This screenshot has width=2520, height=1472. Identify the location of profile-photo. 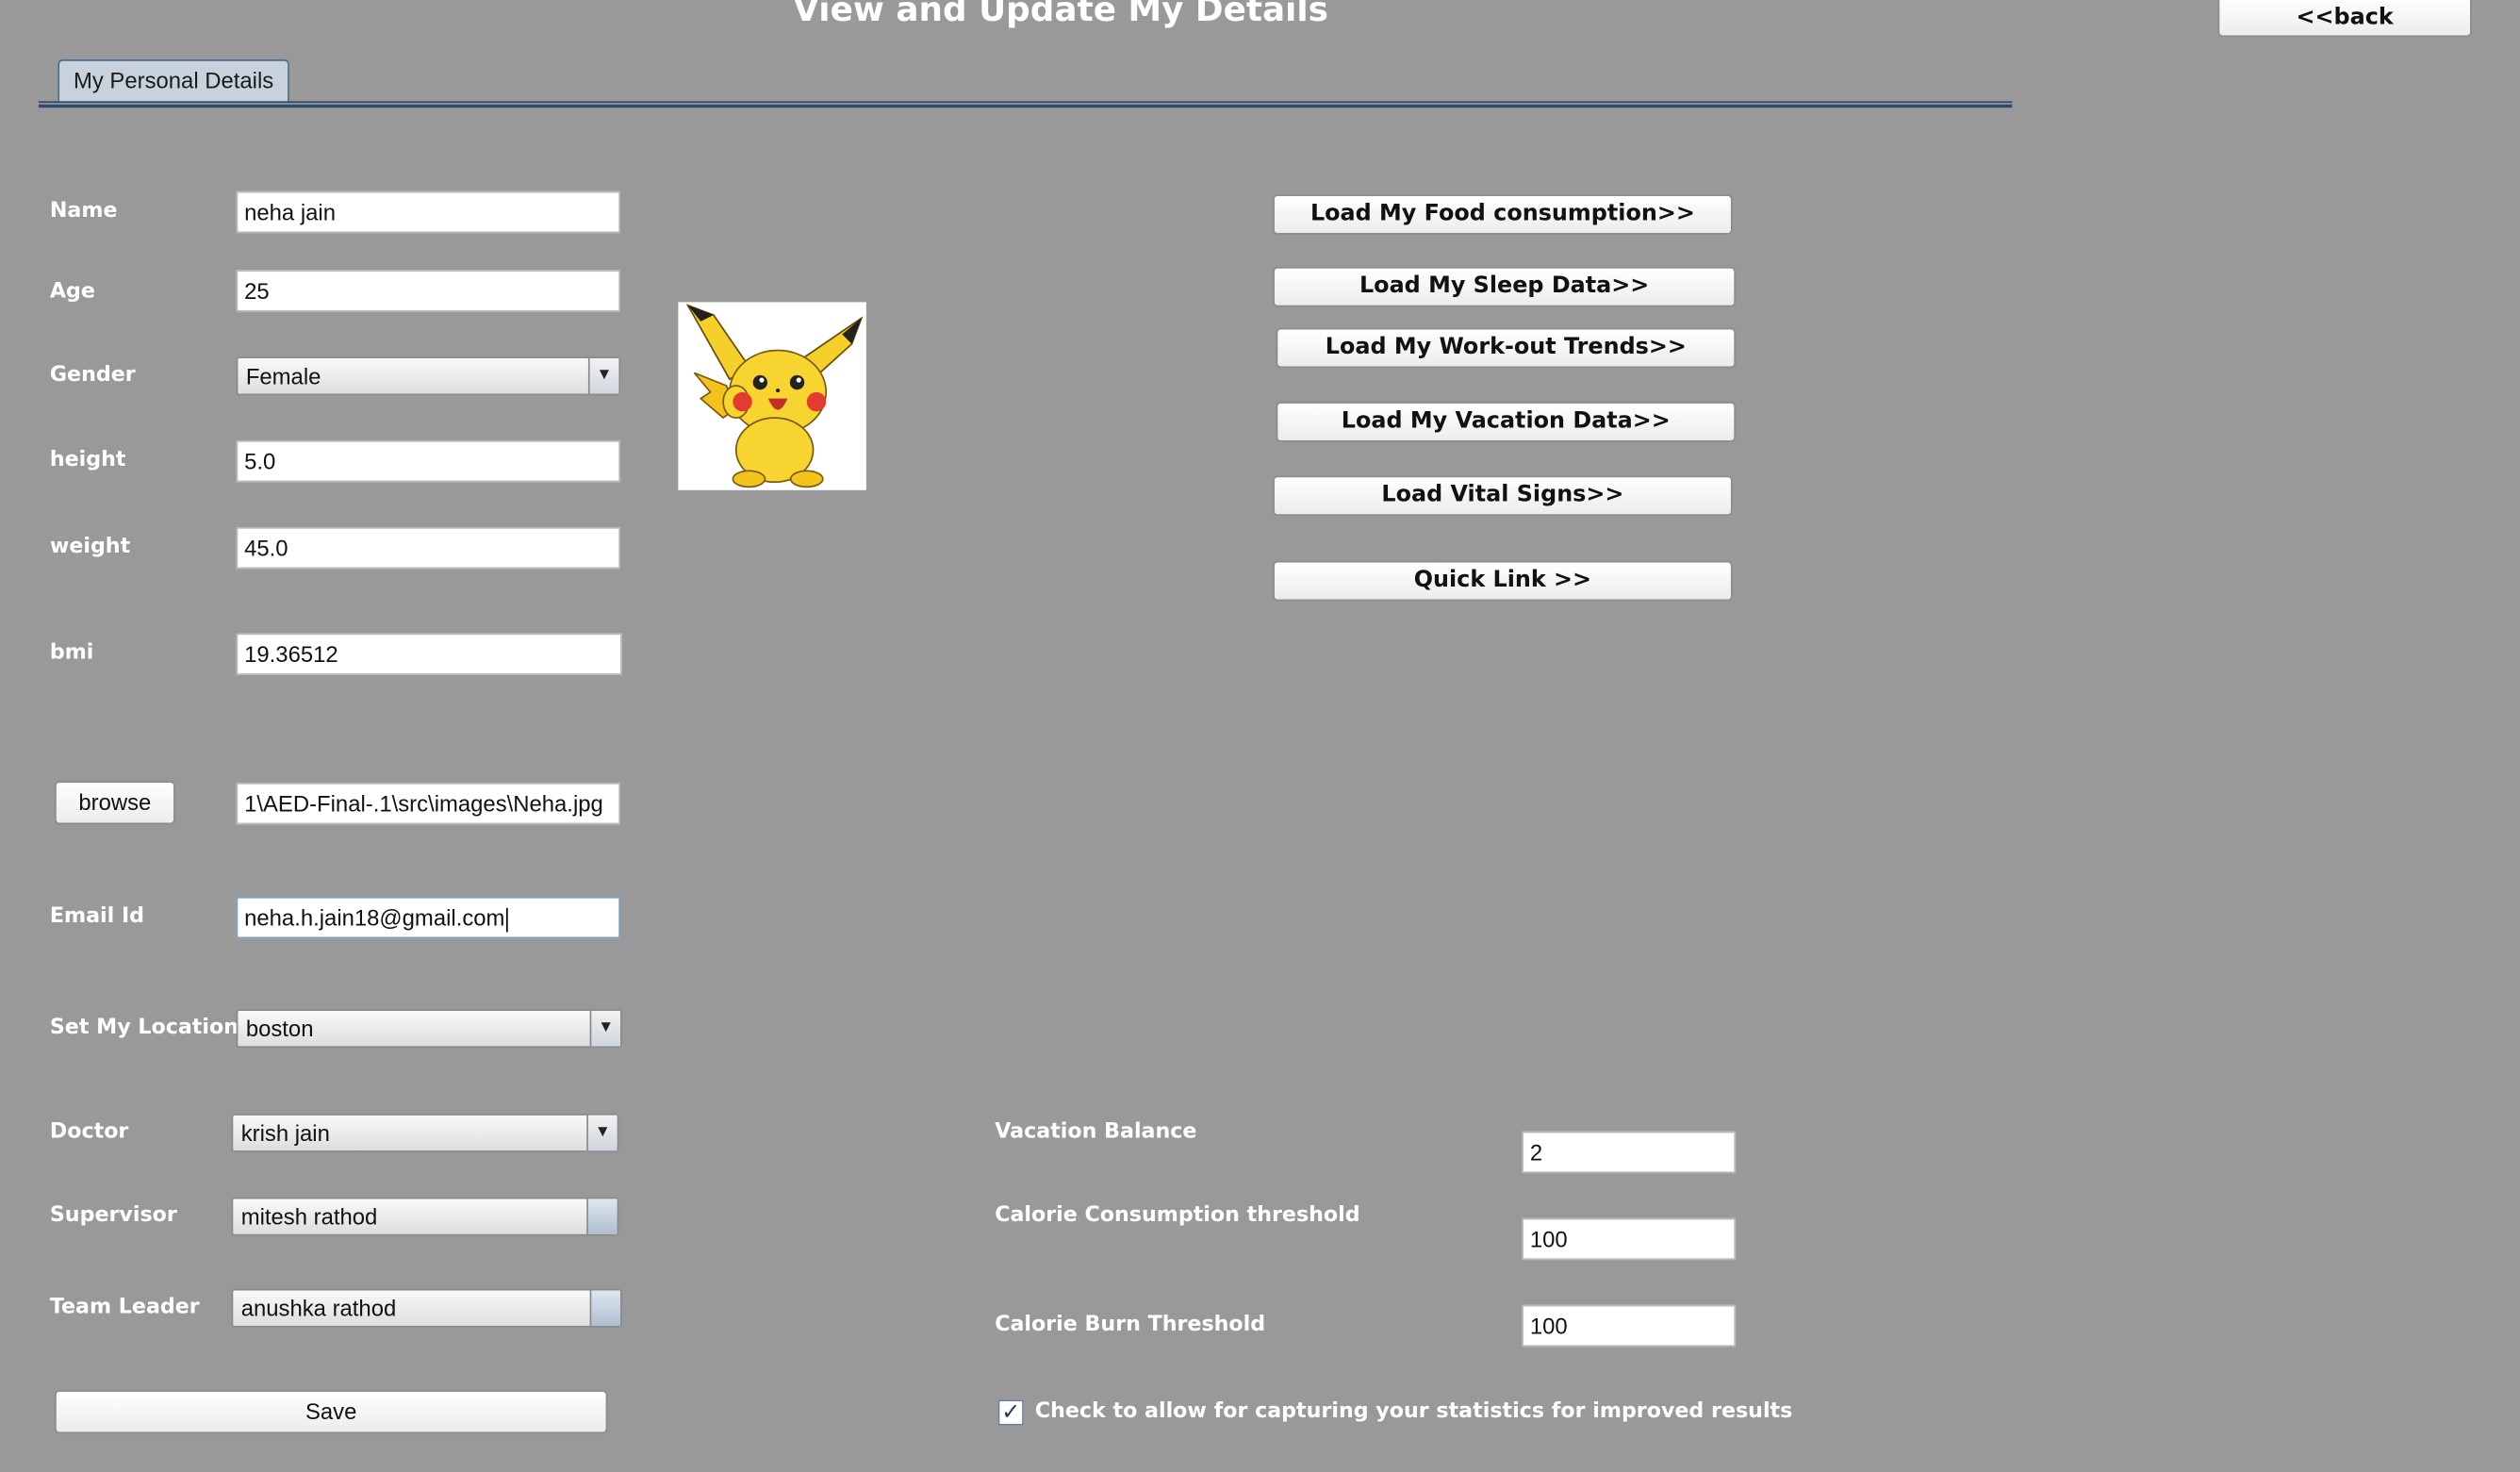
(772, 396).